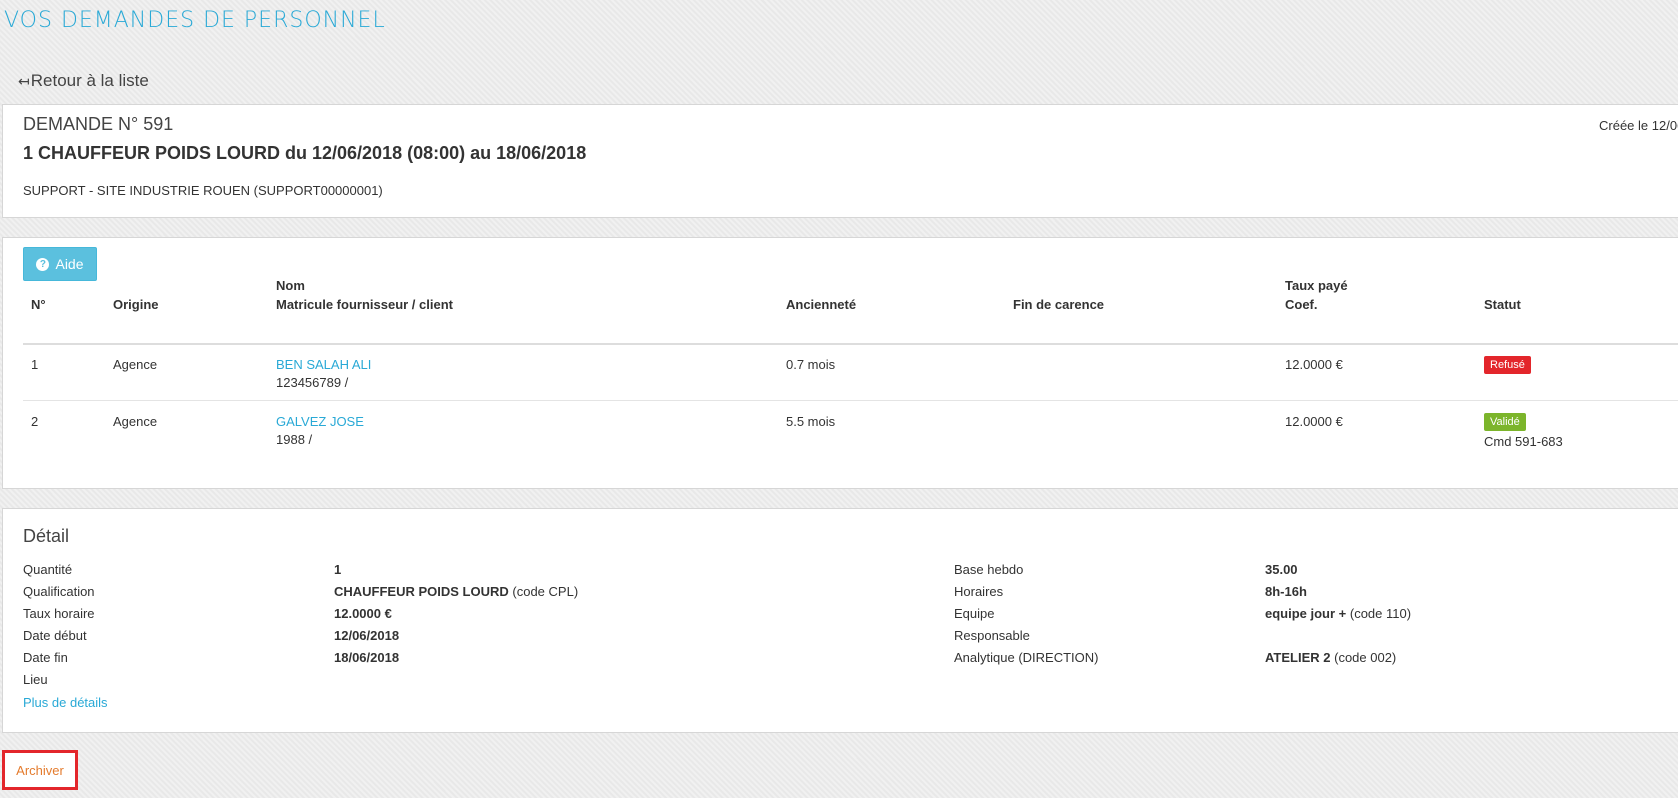 This screenshot has width=1678, height=798. What do you see at coordinates (65, 702) in the screenshot?
I see `more-details-link: Plus de détails` at bounding box center [65, 702].